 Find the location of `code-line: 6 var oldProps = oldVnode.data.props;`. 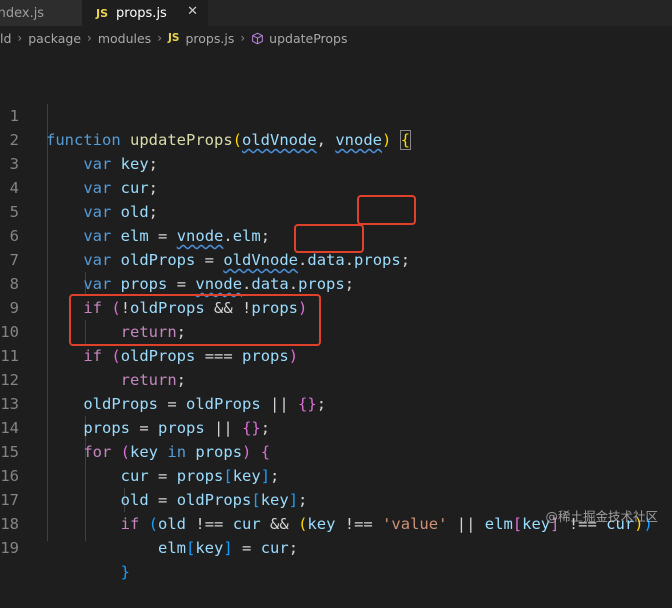

code-line: 6 var oldProps = oldVnode.data.props; is located at coordinates (336, 234).